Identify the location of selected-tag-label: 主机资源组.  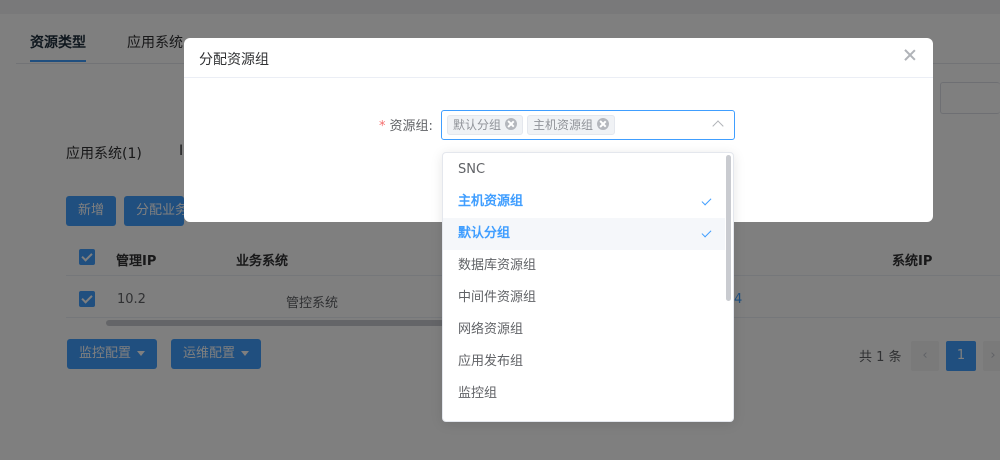
(563, 125).